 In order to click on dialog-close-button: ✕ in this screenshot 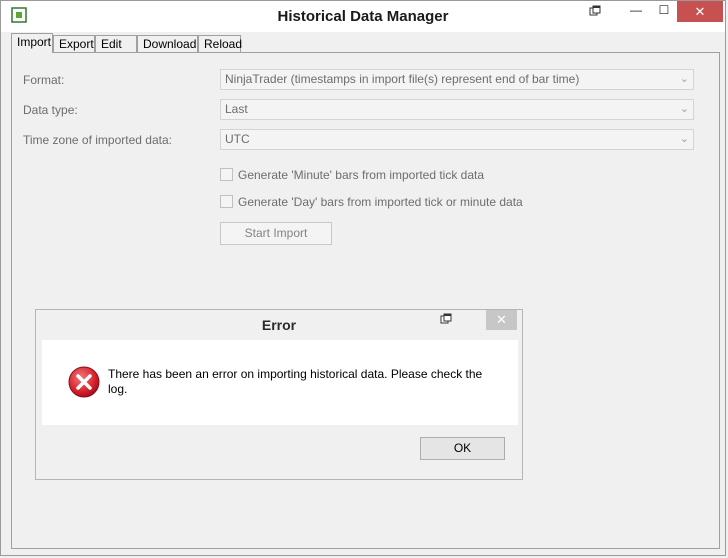, I will do `click(501, 320)`.